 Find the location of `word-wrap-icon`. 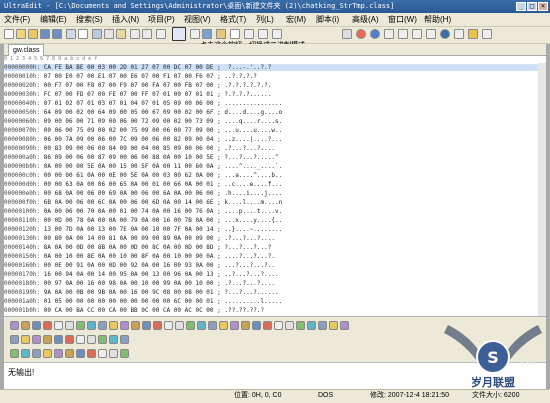

word-wrap-icon is located at coordinates (195, 34).